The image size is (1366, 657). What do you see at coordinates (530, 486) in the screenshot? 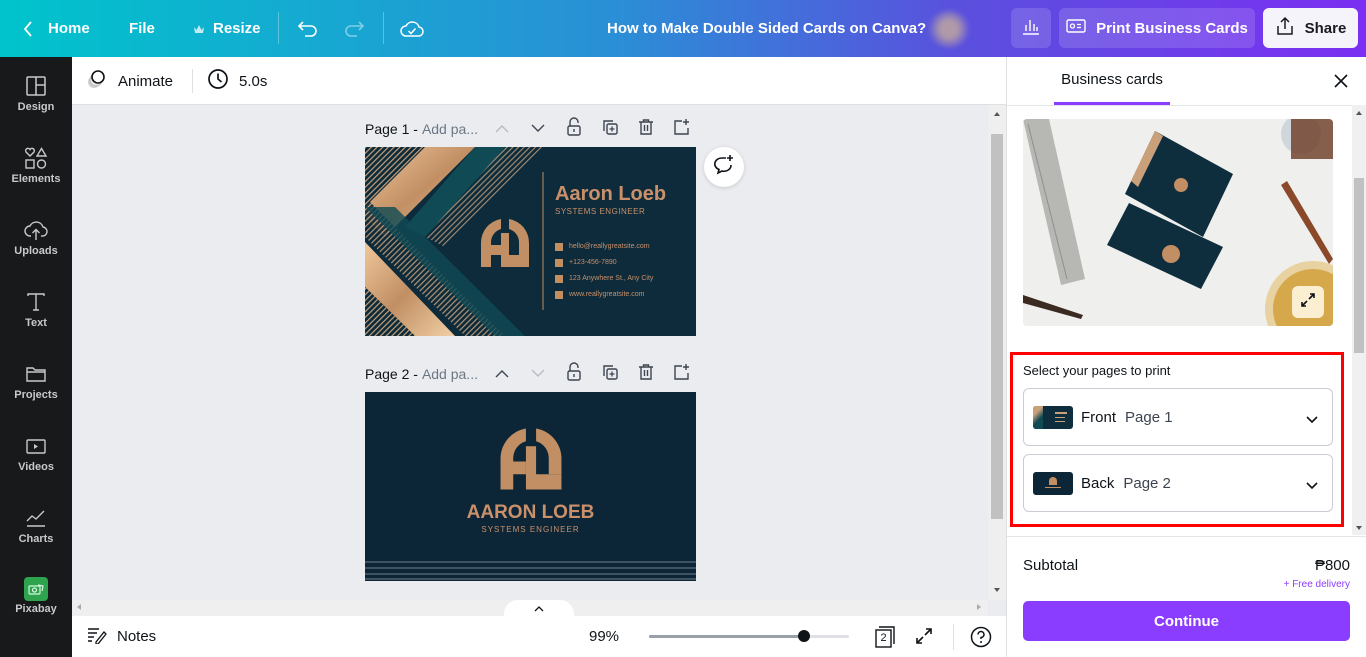
I see `card-back-page: AARON LOEB SYSTEMS ENGINEER` at bounding box center [530, 486].